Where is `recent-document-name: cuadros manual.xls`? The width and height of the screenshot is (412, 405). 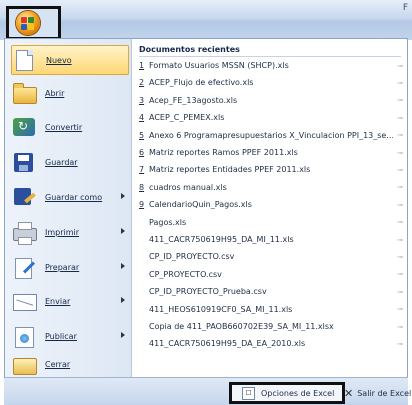
recent-document-name: cuadros manual.xls is located at coordinates (188, 187).